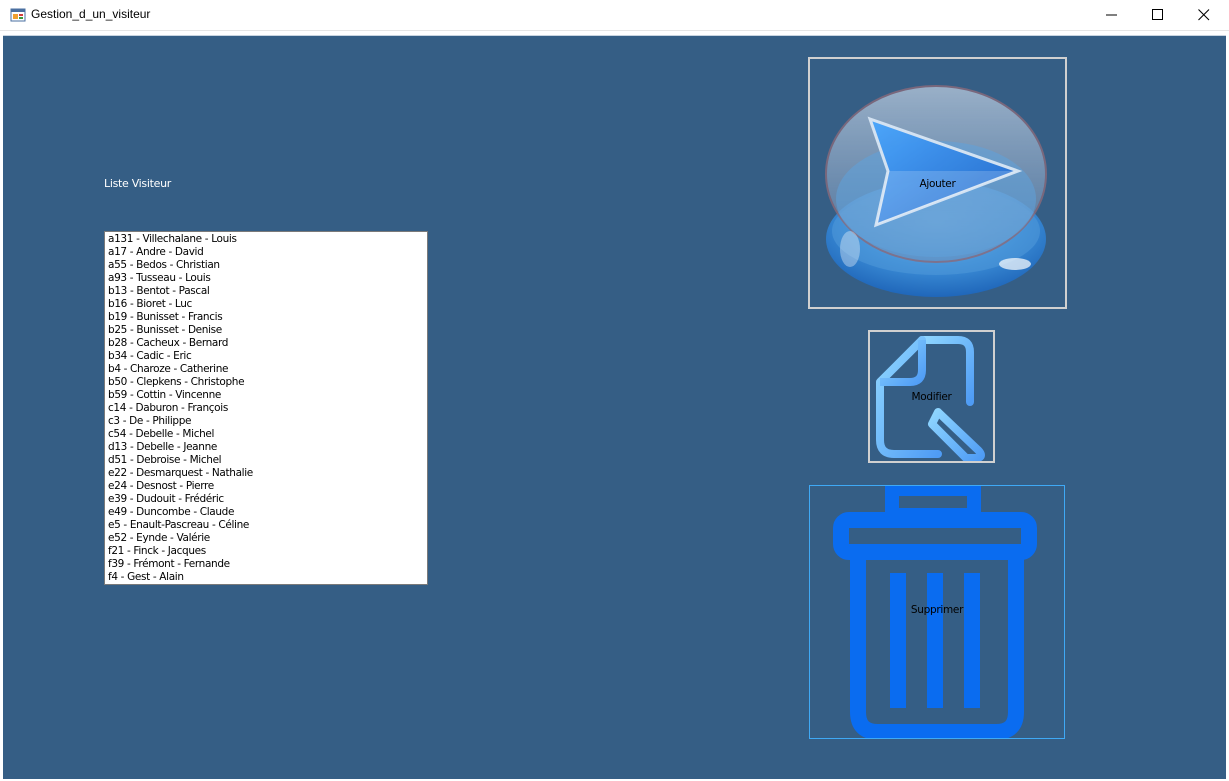 This screenshot has height=781, width=1229. I want to click on window-title: Gestion_d_un_visiteur, so click(91, 14).